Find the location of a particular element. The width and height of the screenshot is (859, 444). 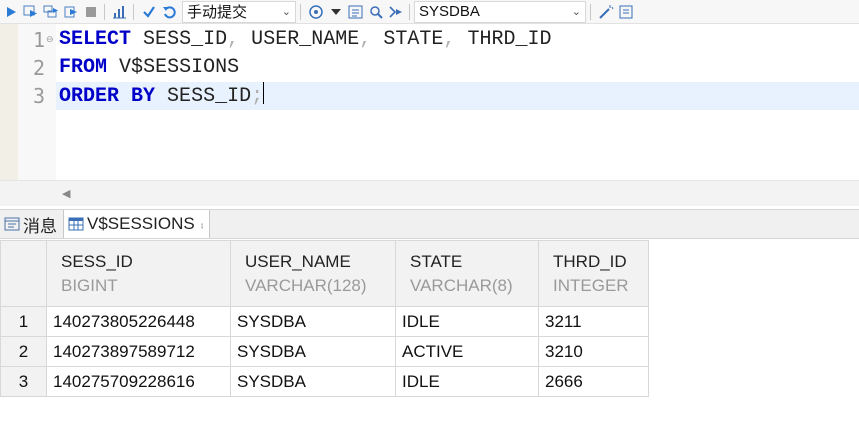

column-header-user-name: USER_NAME VARCHAR(128) is located at coordinates (313, 273).